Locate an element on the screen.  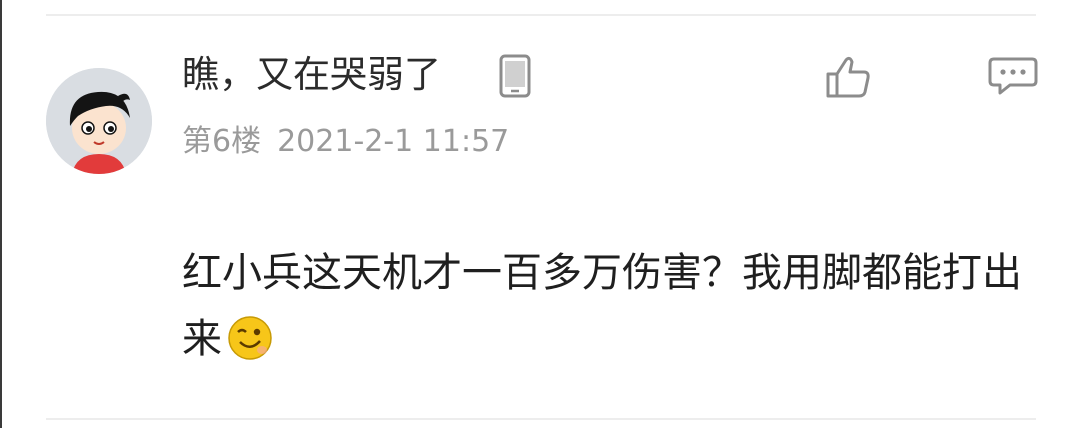
like-button is located at coordinates (848, 77).